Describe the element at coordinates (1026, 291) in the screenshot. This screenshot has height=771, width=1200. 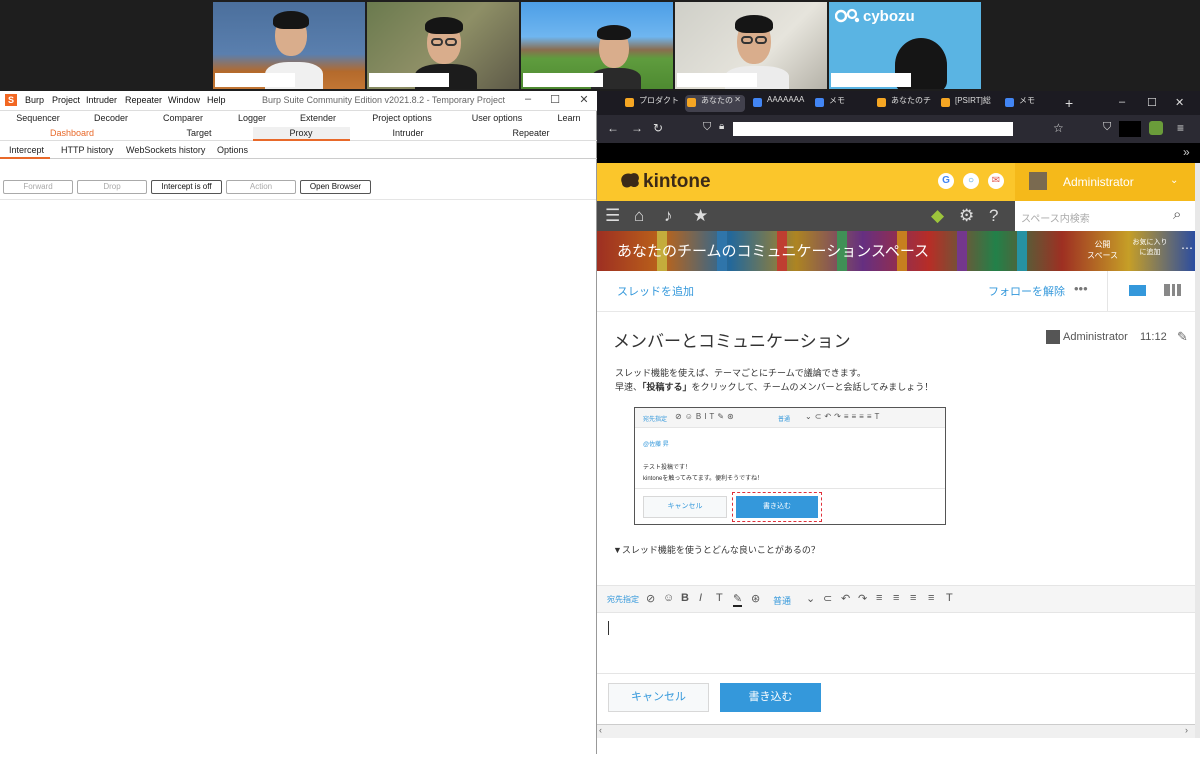
I see `unfollow-link: フォローを解除` at that location.